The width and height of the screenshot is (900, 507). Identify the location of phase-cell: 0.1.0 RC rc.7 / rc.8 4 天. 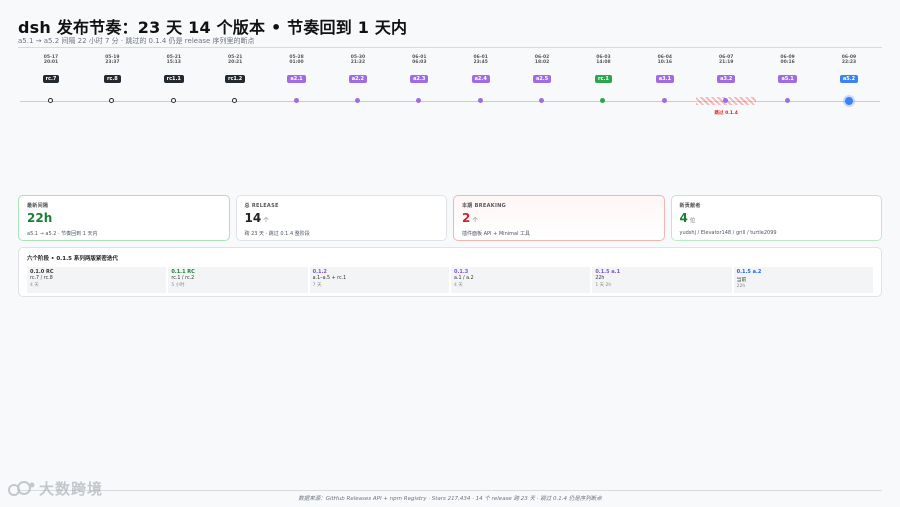
(97, 280).